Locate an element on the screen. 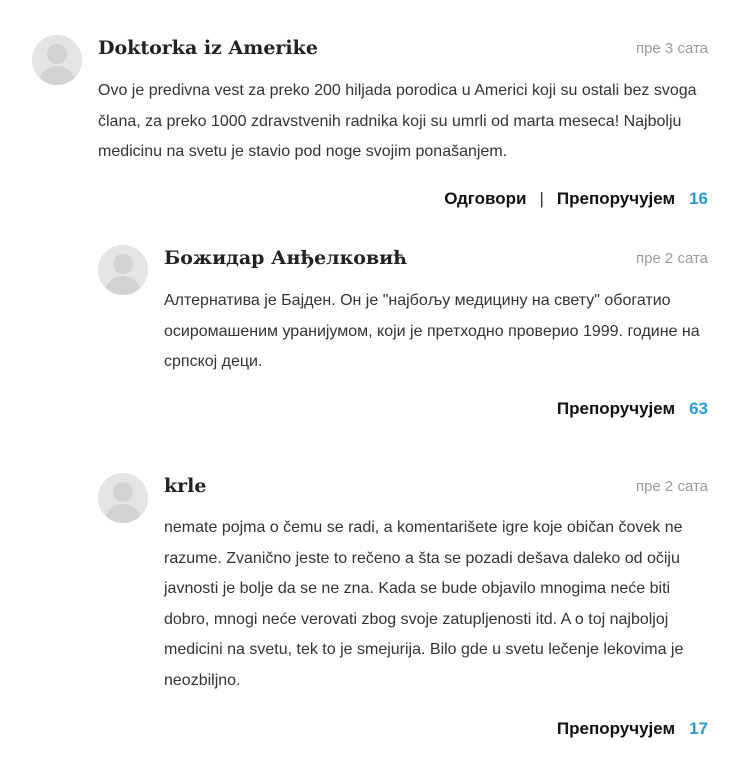 Image resolution: width=742 pixels, height=765 pixels. comment-author: krle is located at coordinates (185, 486).